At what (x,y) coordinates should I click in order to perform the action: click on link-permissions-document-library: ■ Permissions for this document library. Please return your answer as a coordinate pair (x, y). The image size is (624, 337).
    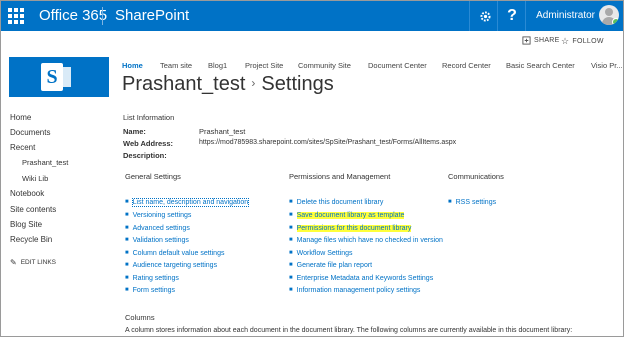
    Looking at the image, I should click on (350, 228).